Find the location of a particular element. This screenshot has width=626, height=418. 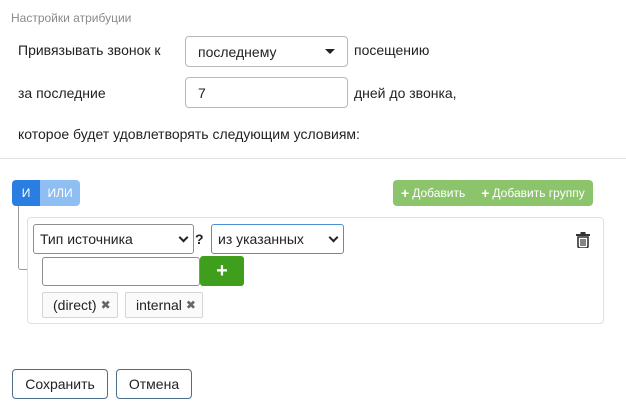

divider is located at coordinates (313, 158).